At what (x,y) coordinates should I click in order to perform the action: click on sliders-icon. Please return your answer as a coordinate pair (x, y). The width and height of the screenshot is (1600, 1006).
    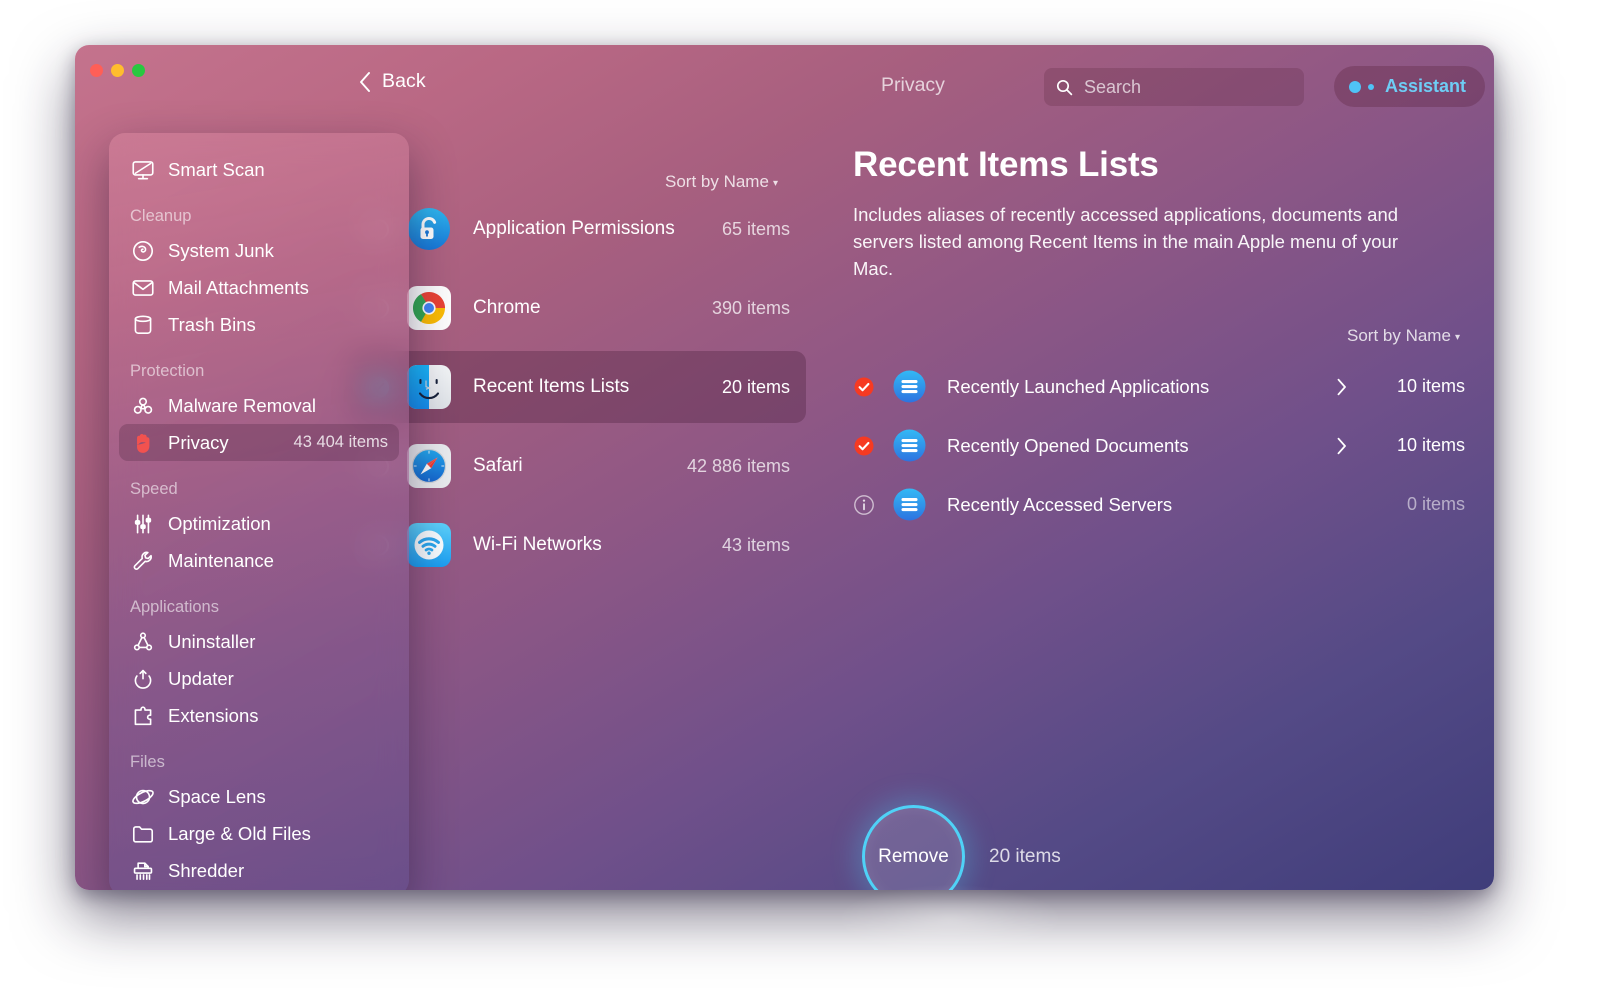
    Looking at the image, I should click on (143, 524).